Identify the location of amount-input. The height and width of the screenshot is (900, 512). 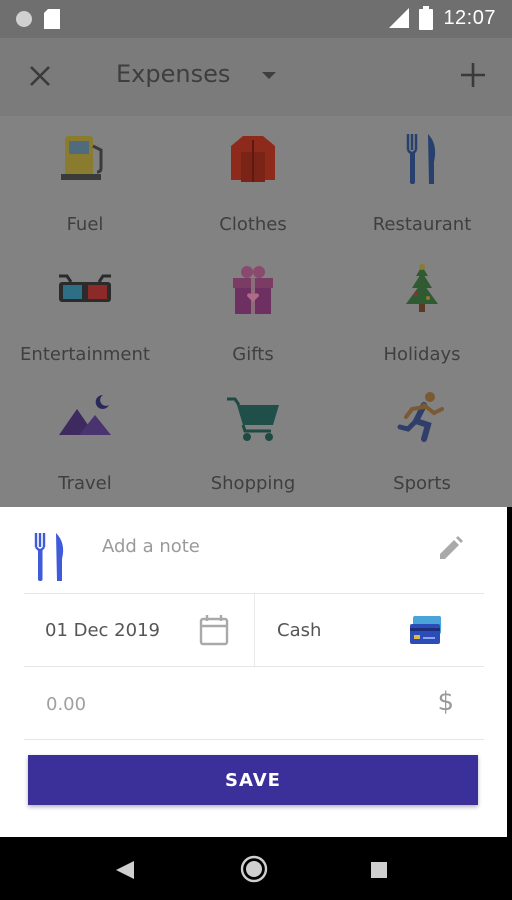
(196, 704).